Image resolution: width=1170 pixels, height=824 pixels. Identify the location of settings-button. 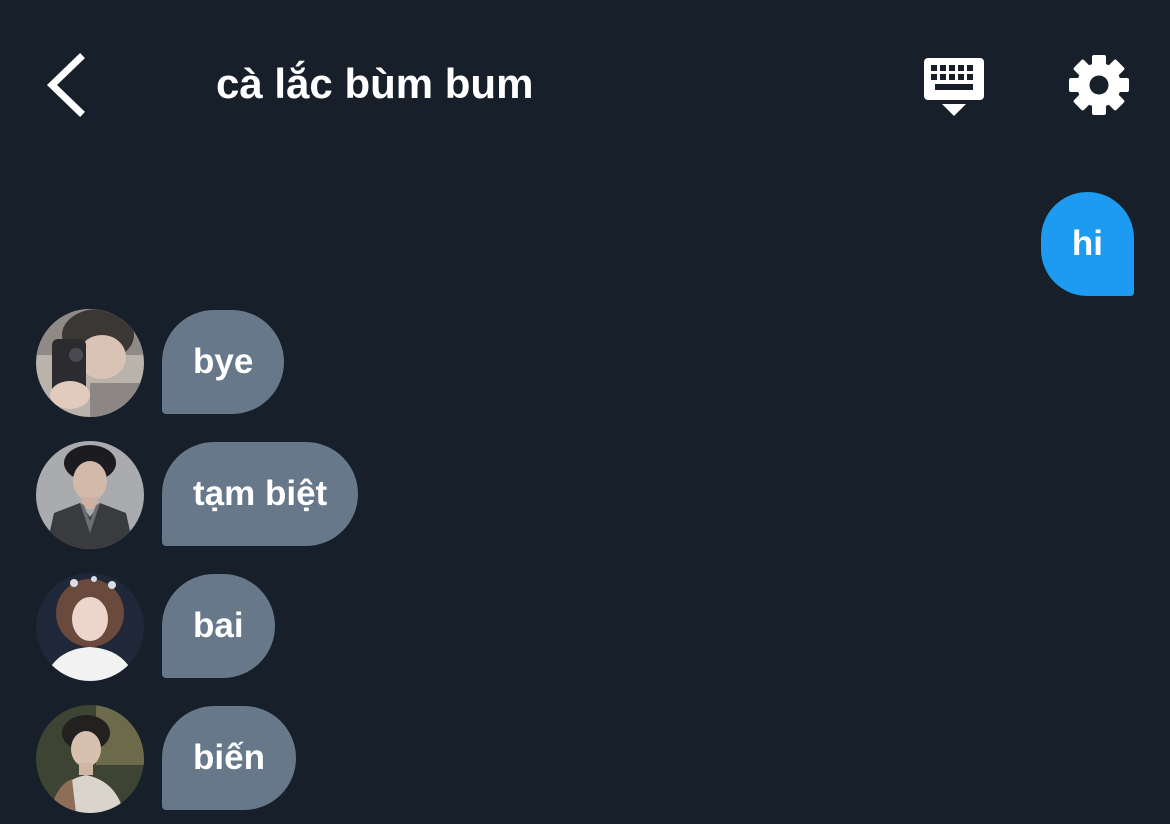
(1099, 85).